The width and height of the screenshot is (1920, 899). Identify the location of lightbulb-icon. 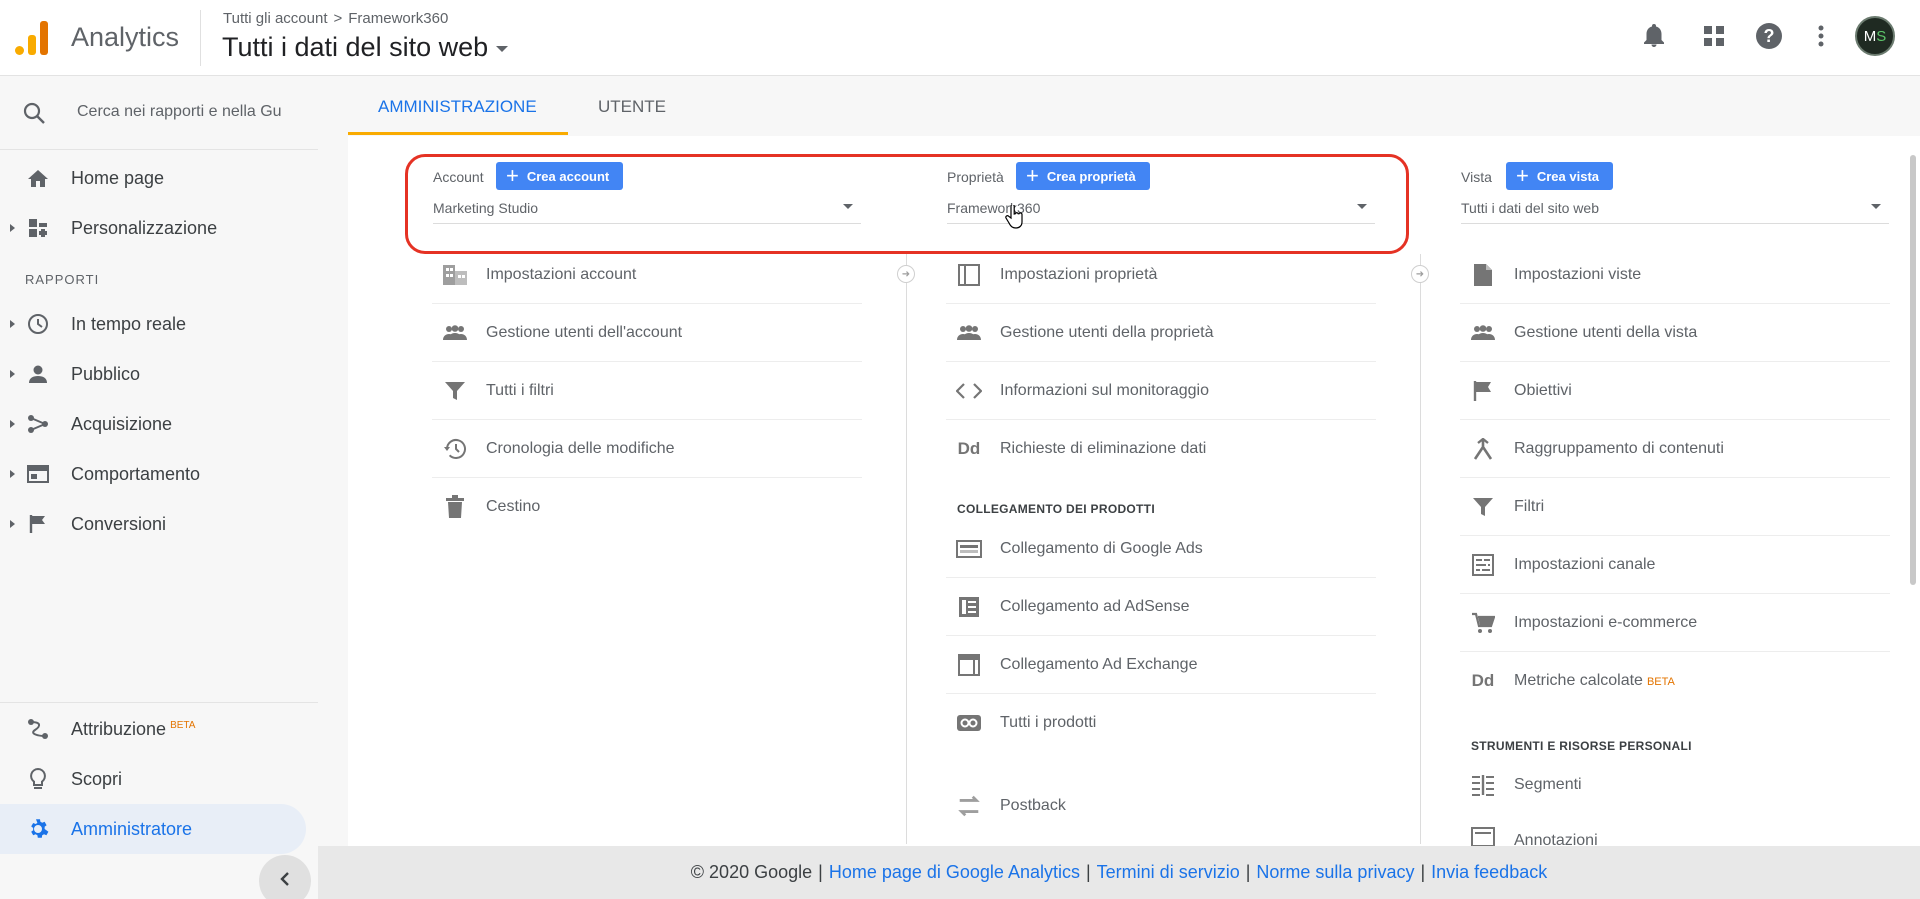
(38, 779).